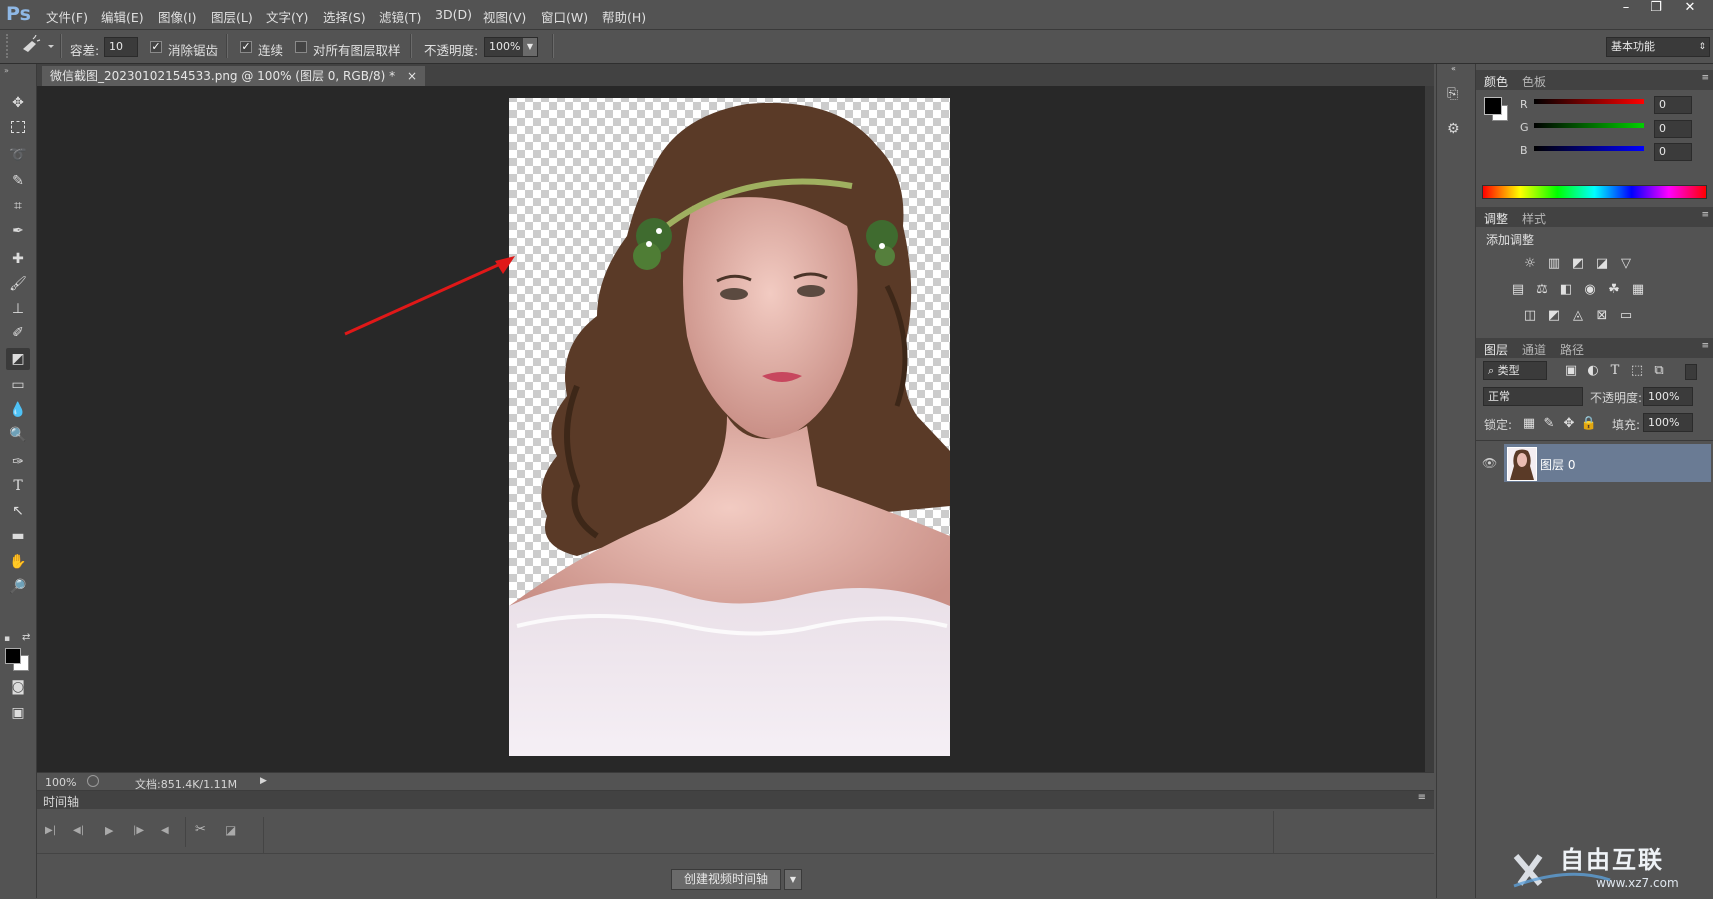 This screenshot has width=1713, height=899. I want to click on healing-brush-tool-icon: ✚, so click(18, 259).